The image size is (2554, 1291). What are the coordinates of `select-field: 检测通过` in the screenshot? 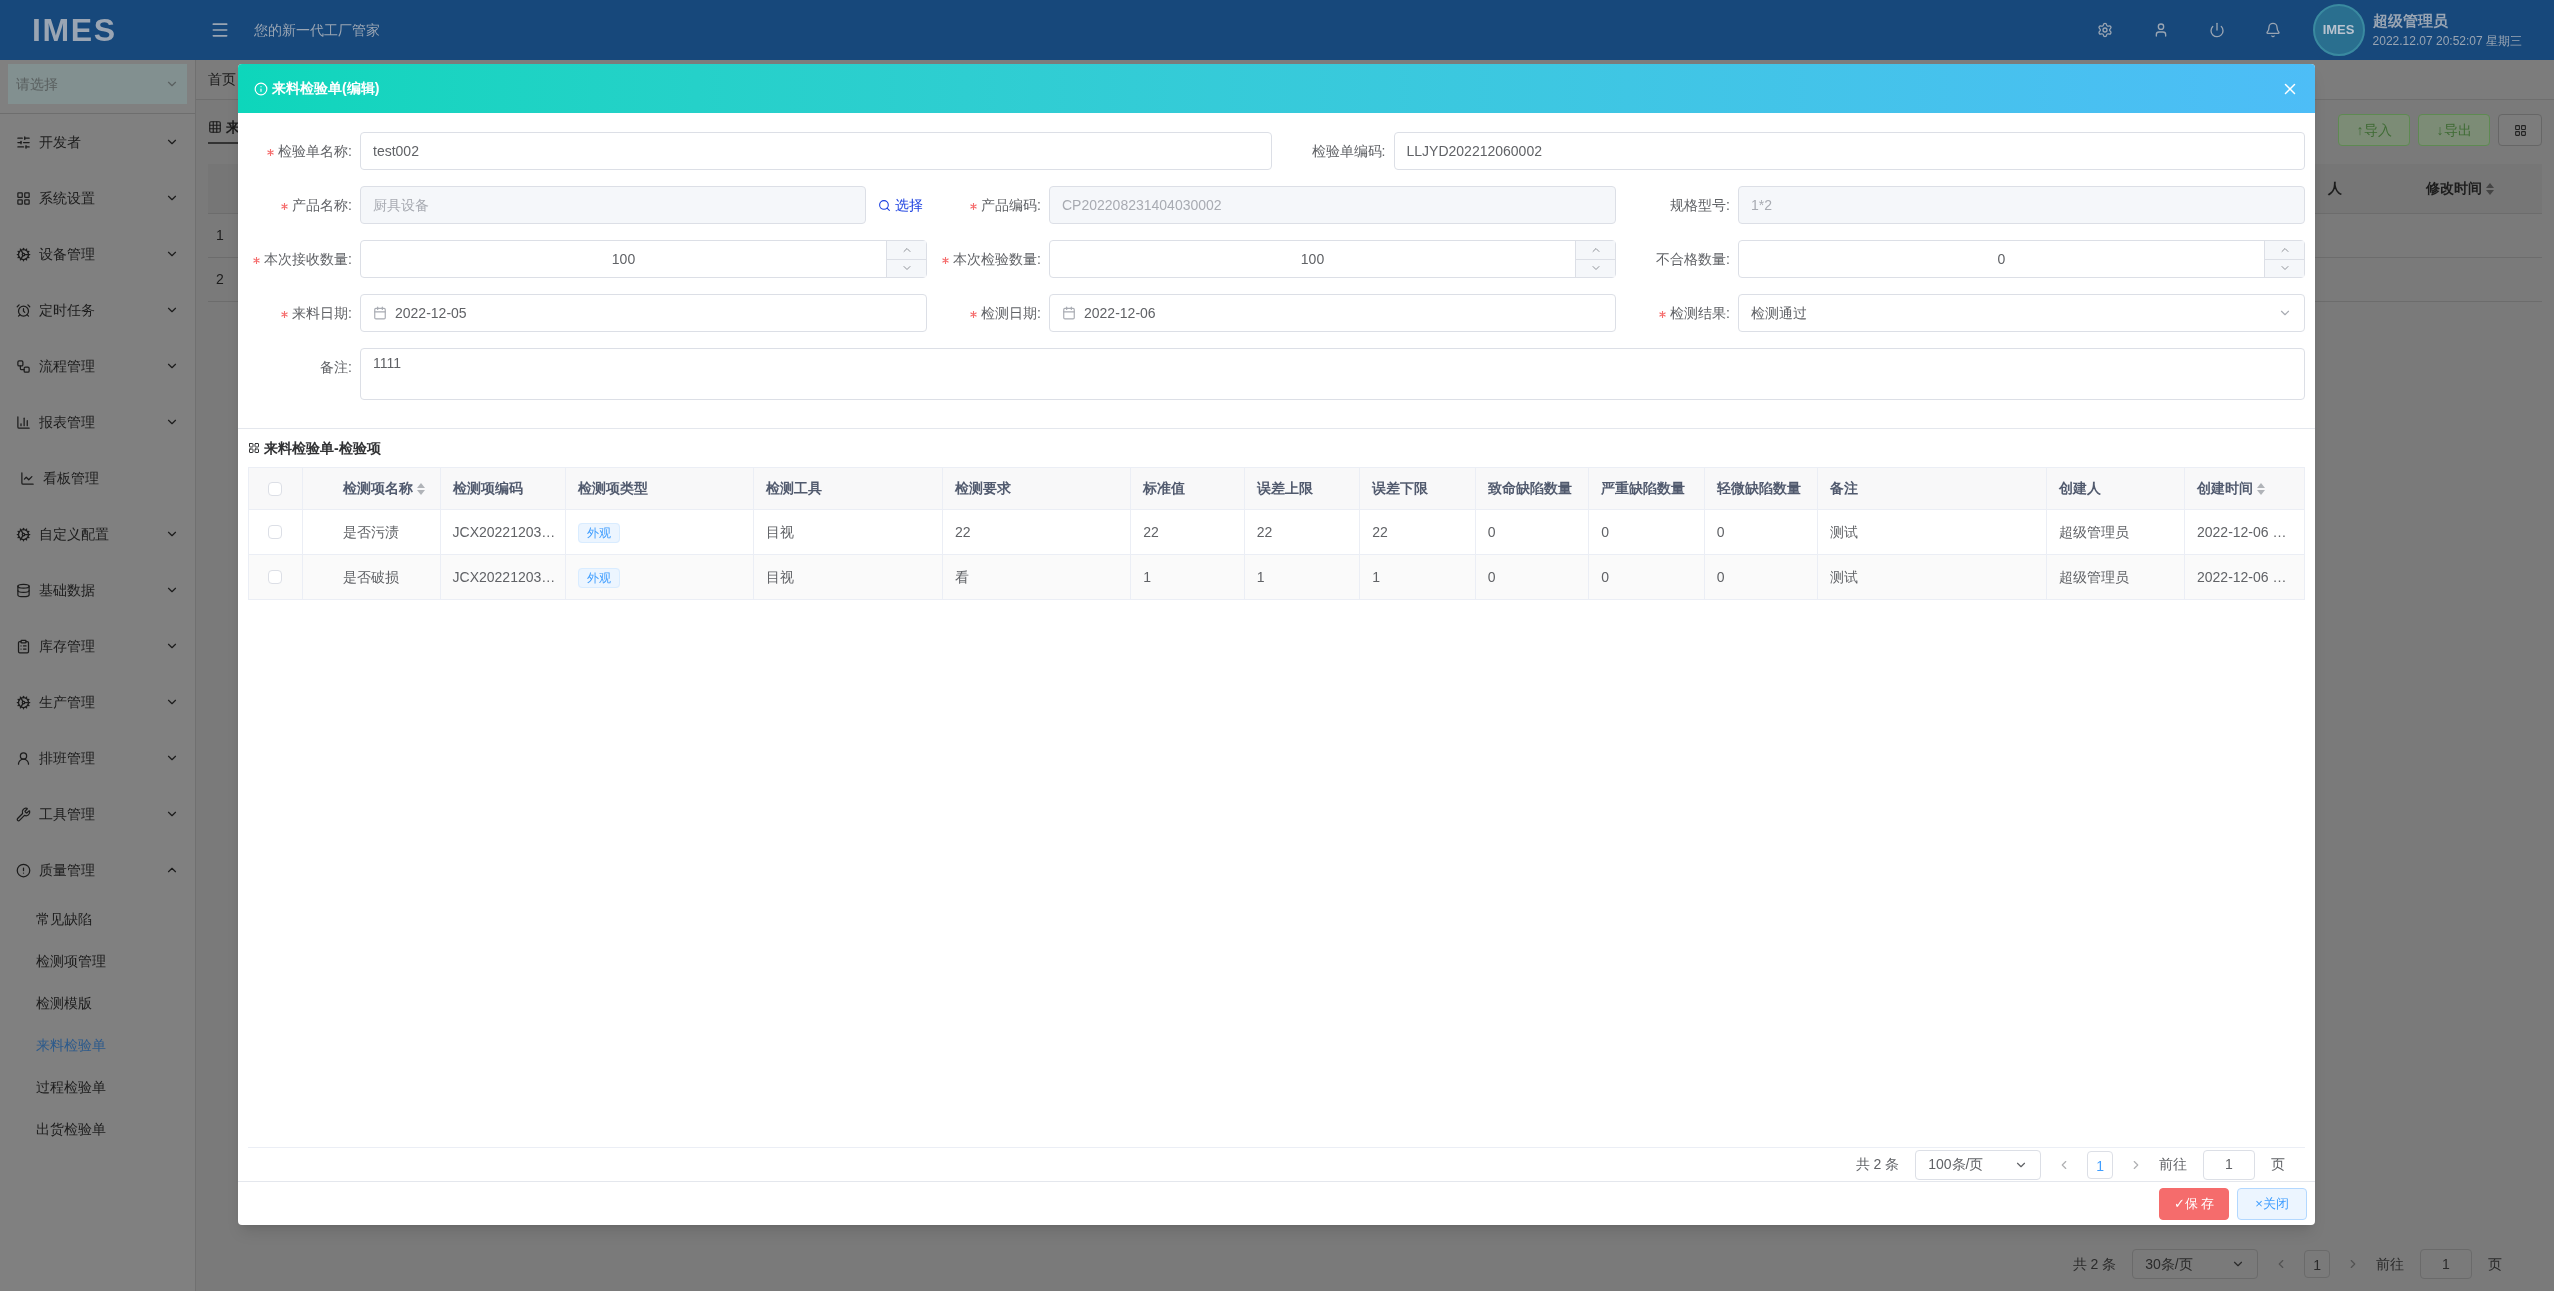 It's located at (2021, 313).